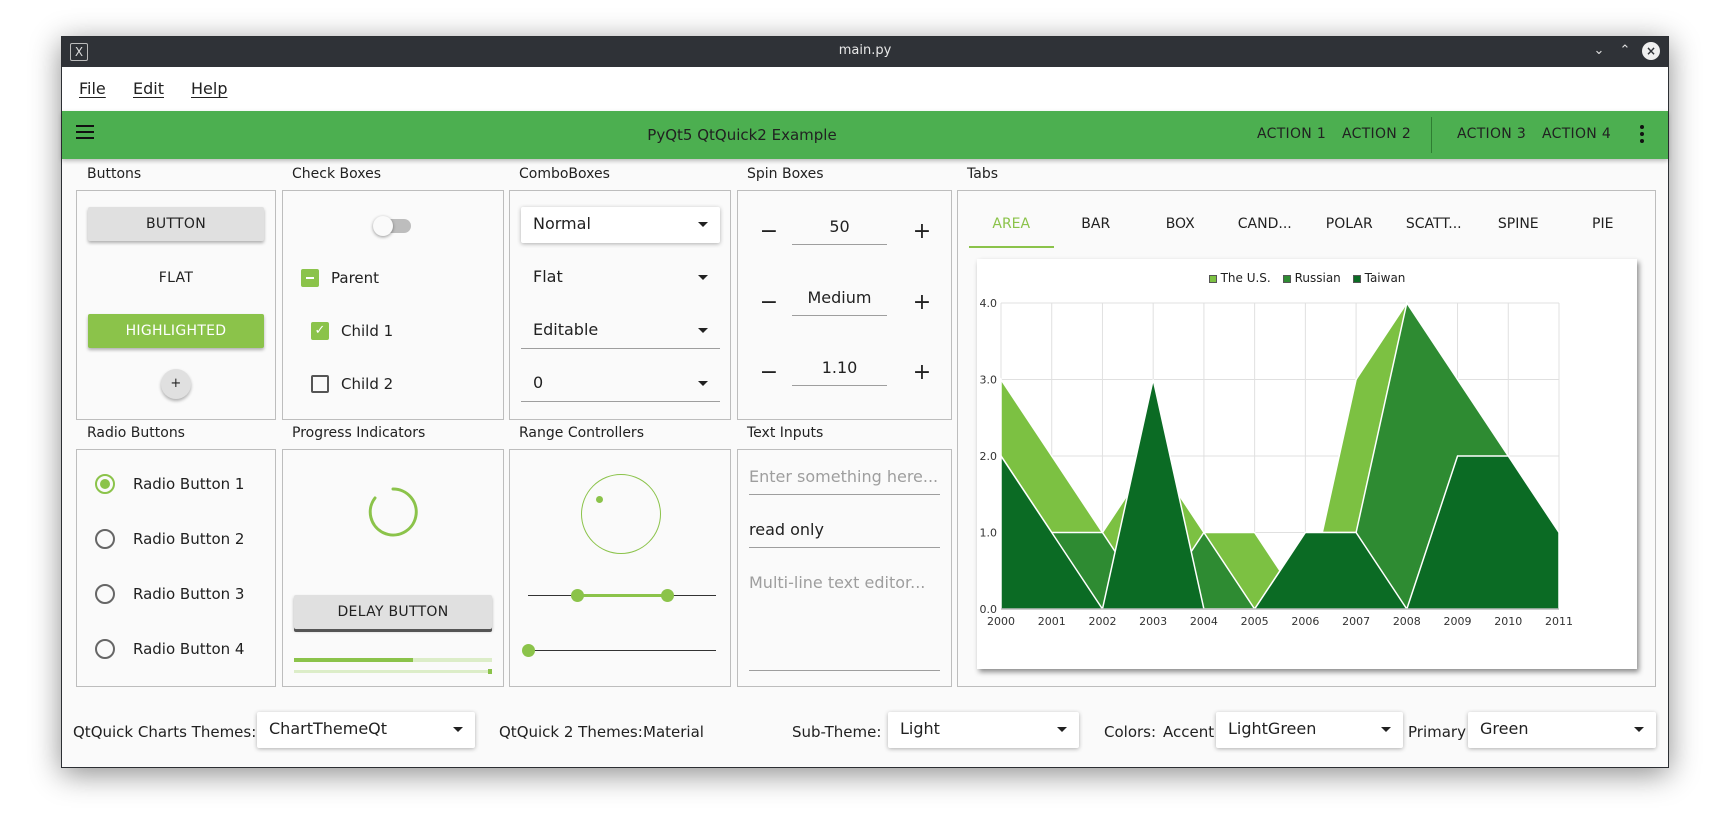  I want to click on spinbox-1-value: 50, so click(839, 231).